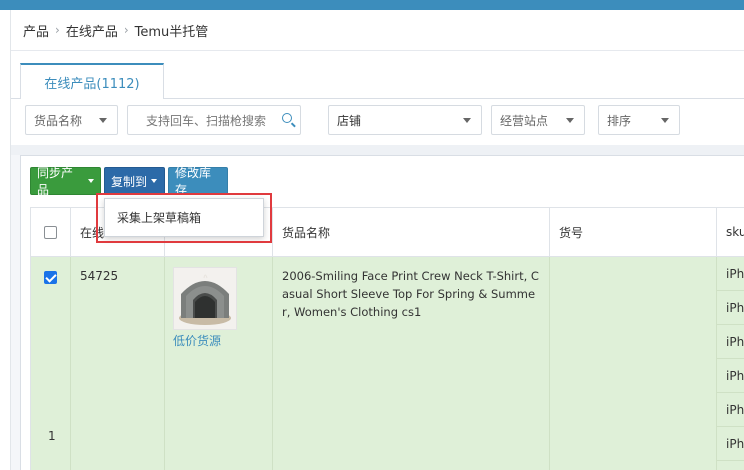 This screenshot has width=744, height=470. What do you see at coordinates (524, 120) in the screenshot?
I see `site-select-label: 经营站点` at bounding box center [524, 120].